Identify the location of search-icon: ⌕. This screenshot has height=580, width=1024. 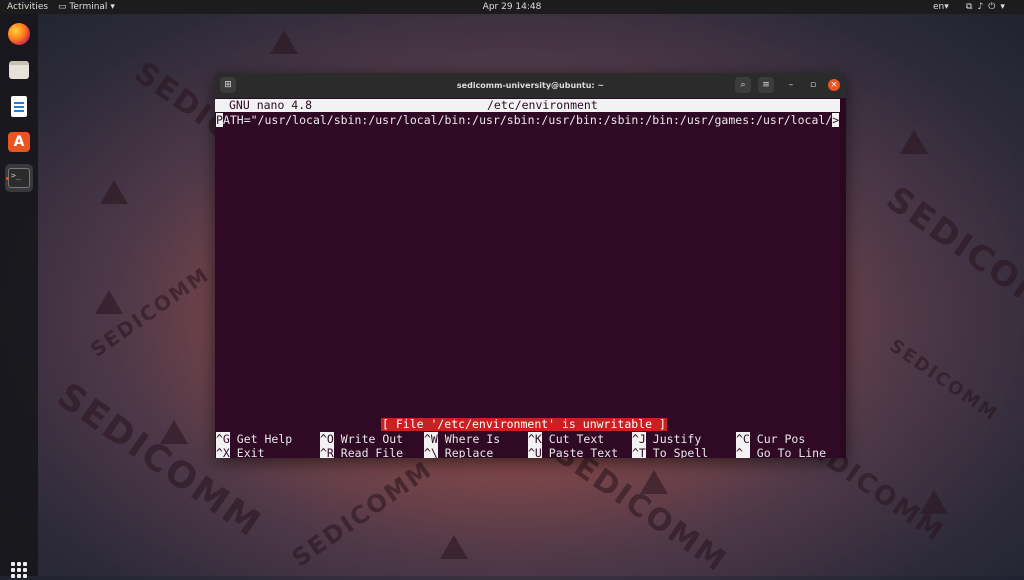
(743, 85).